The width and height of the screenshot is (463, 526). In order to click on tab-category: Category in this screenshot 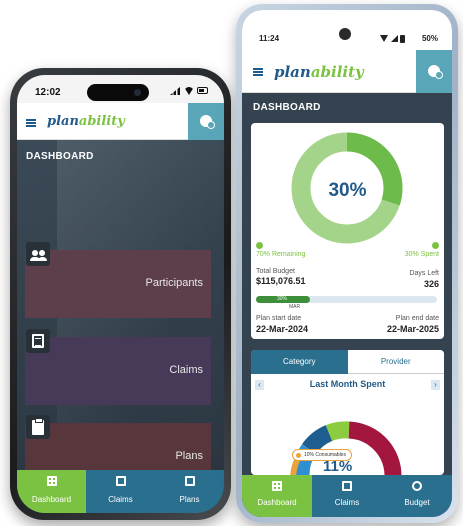, I will do `click(299, 362)`.